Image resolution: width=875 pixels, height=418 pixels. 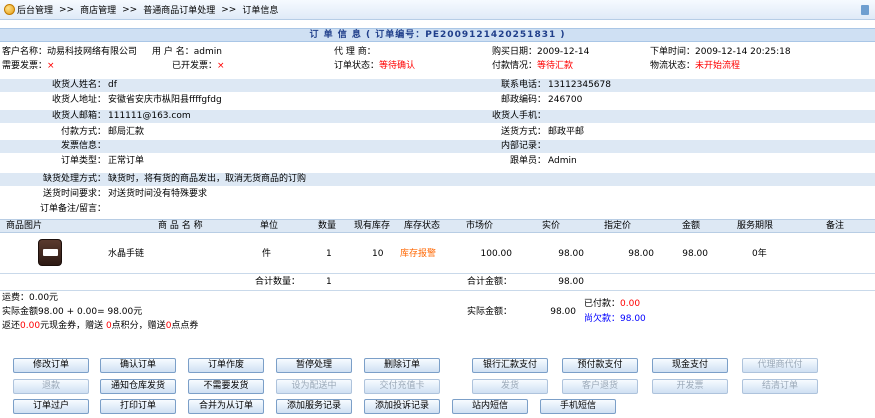 What do you see at coordinates (618, 226) in the screenshot?
I see `col-set-price: 指定价` at bounding box center [618, 226].